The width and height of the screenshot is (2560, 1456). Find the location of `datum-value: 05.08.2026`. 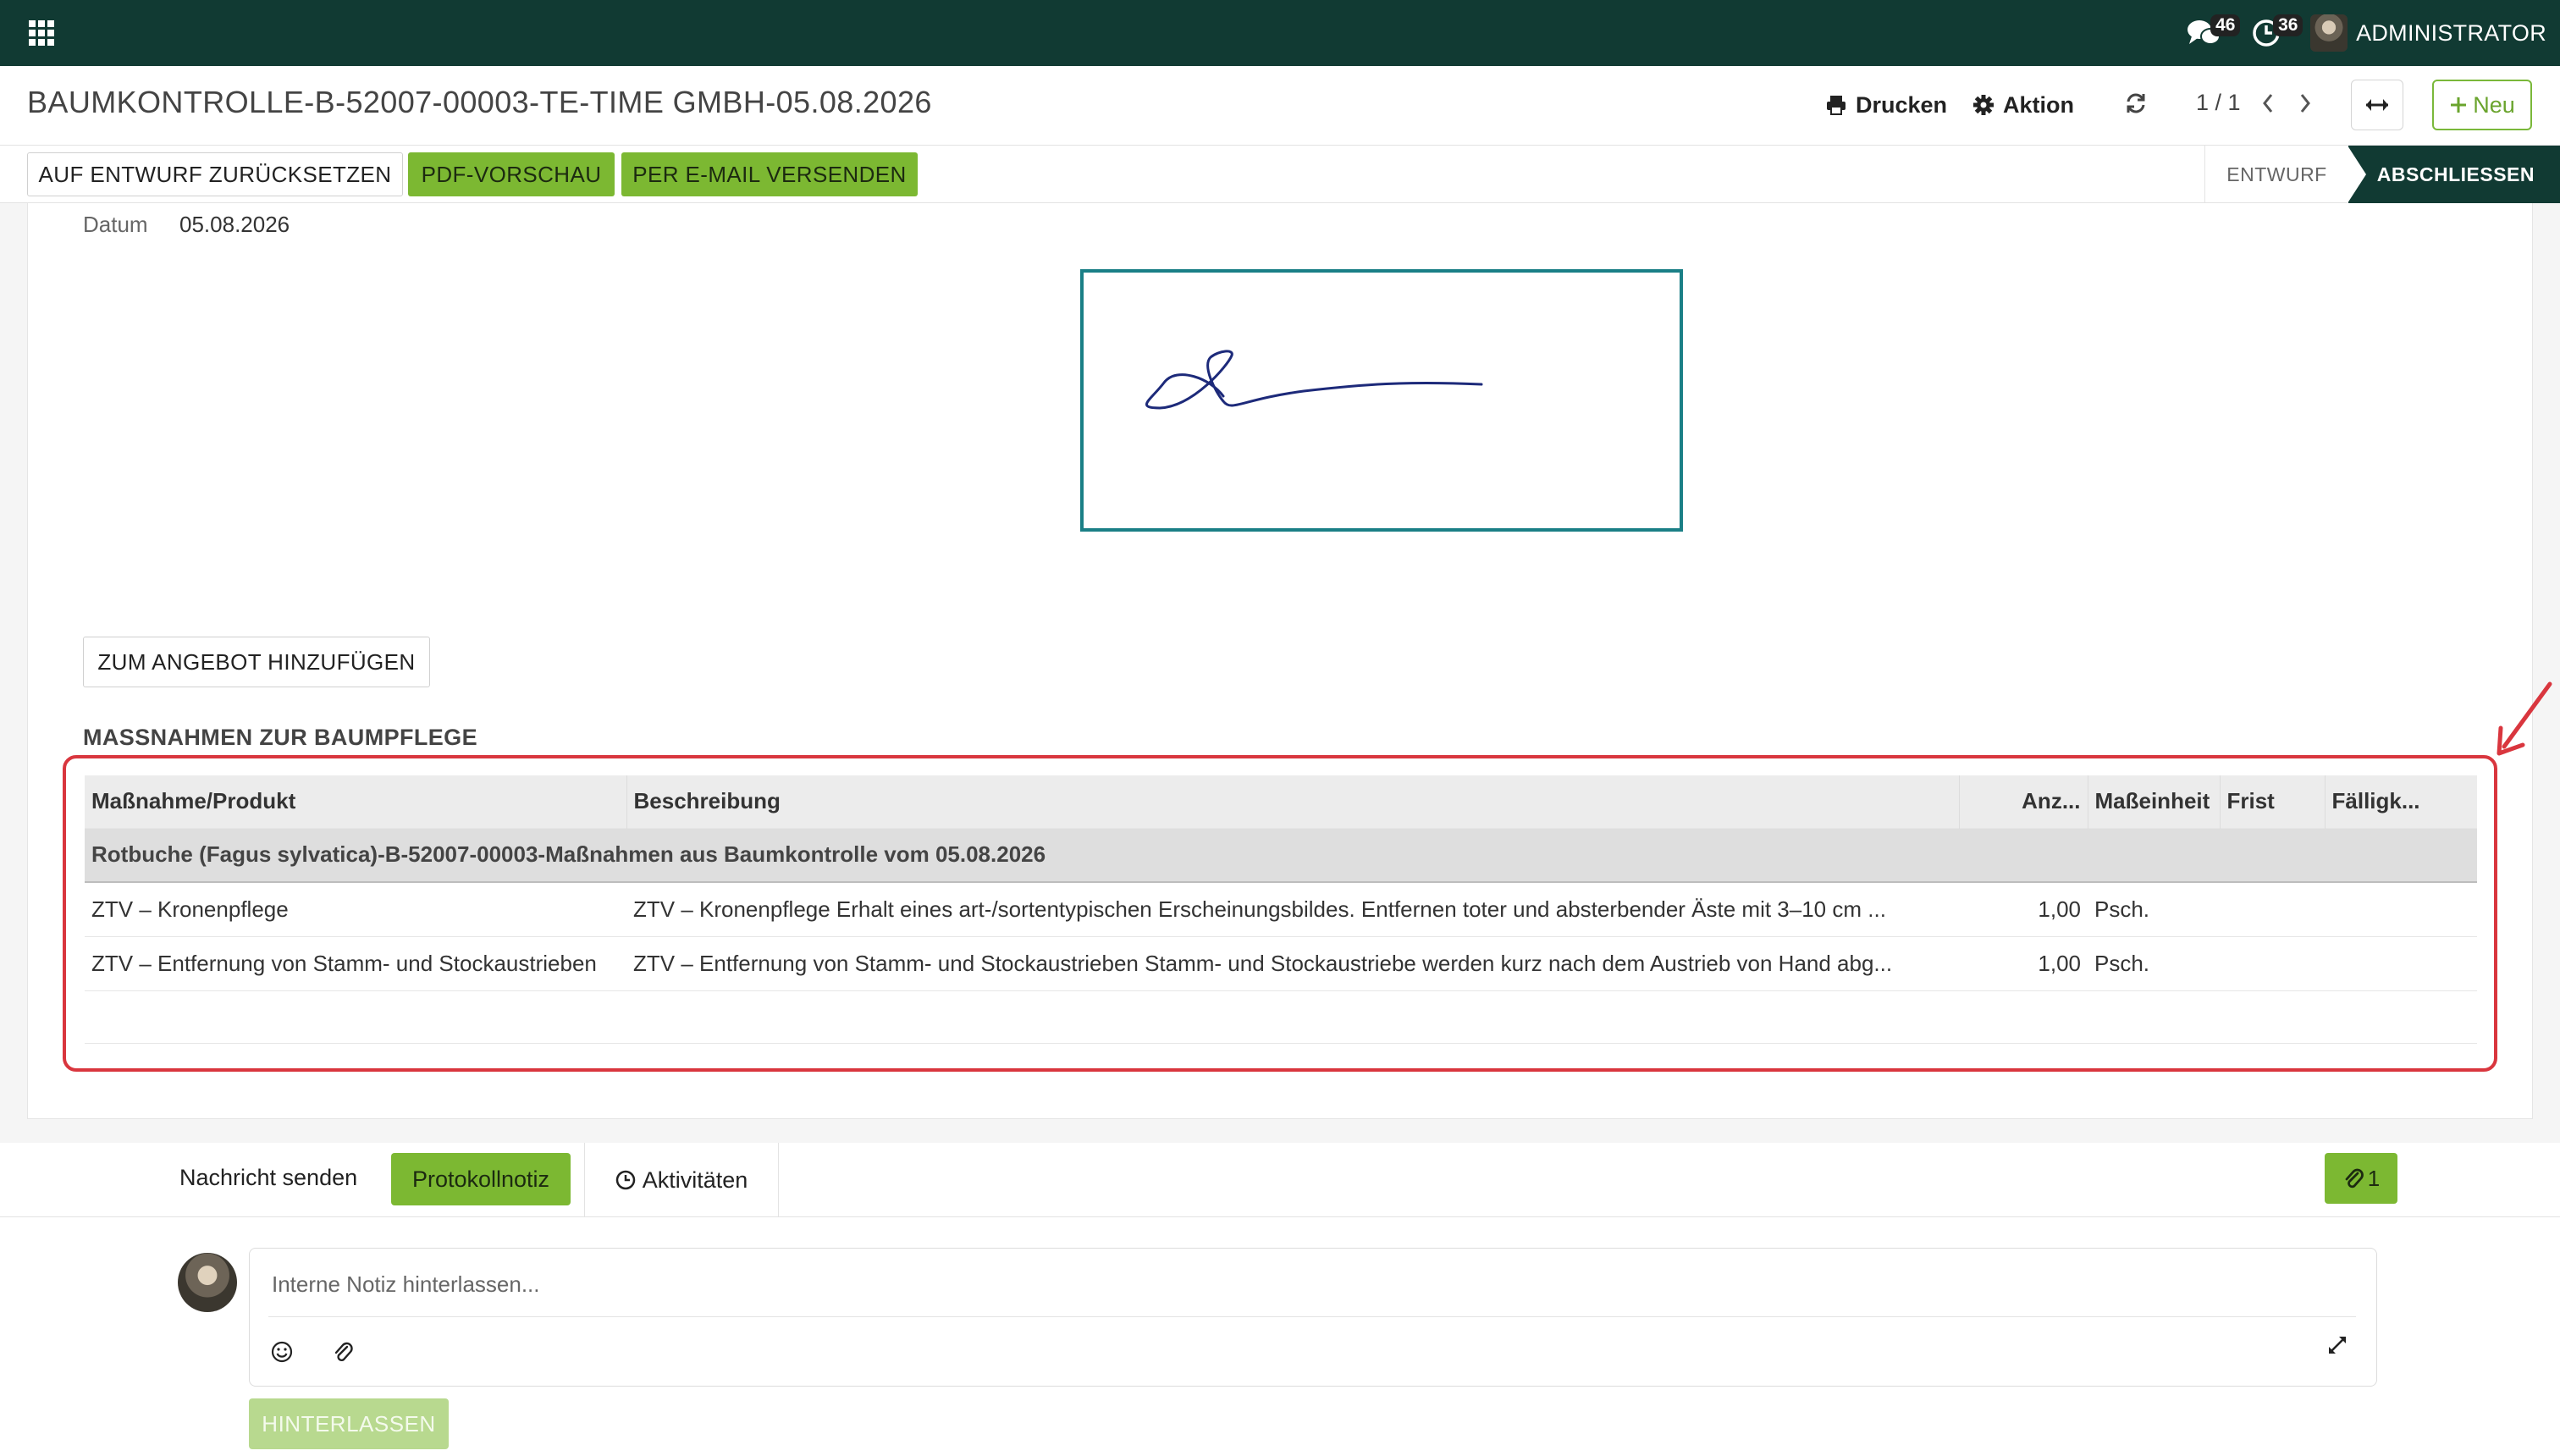

datum-value: 05.08.2026 is located at coordinates (234, 225).